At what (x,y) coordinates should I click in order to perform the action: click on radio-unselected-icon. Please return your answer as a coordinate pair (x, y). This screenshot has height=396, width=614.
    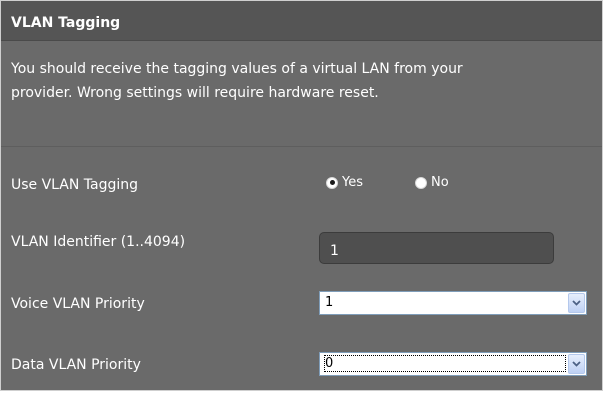
    Looking at the image, I should click on (421, 182).